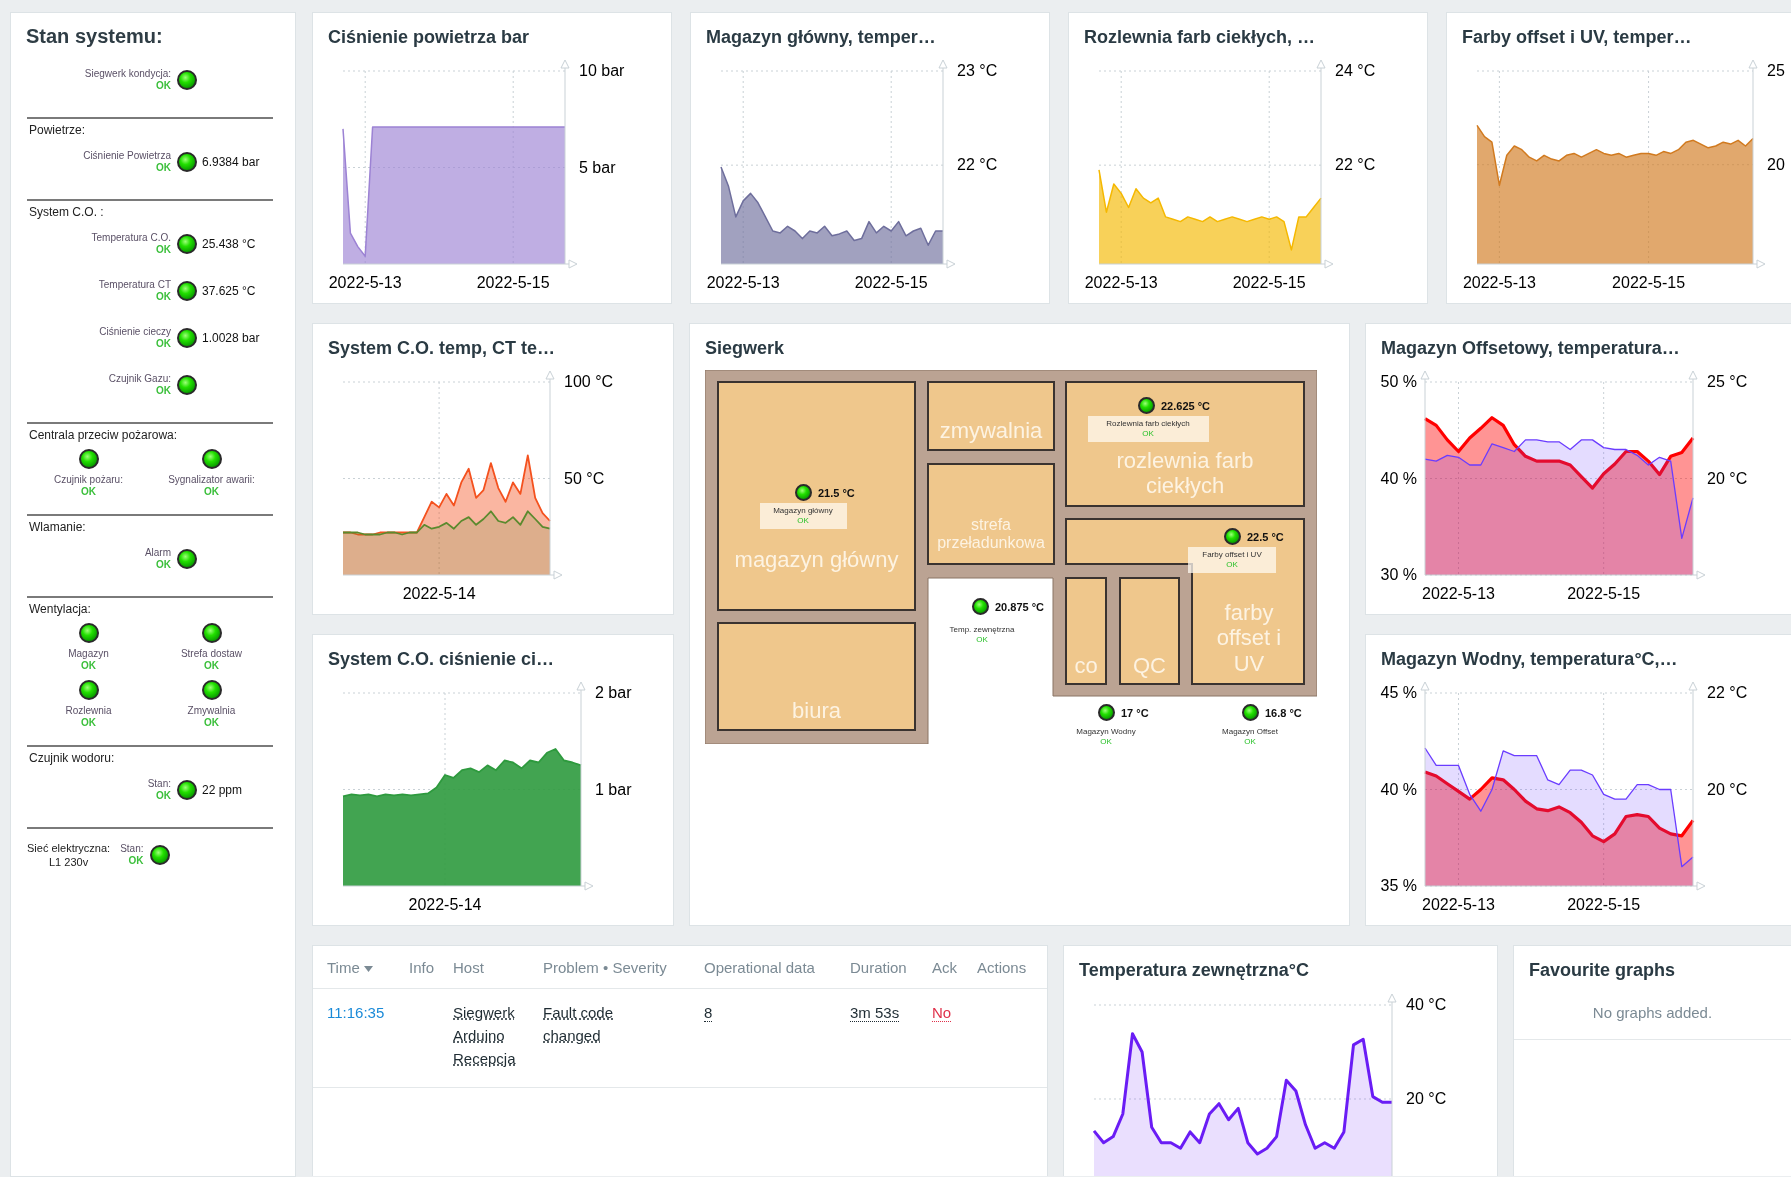 The image size is (1791, 1177). Describe the element at coordinates (803, 511) in the screenshot. I see `sensor-label: Magazyn główny` at that location.